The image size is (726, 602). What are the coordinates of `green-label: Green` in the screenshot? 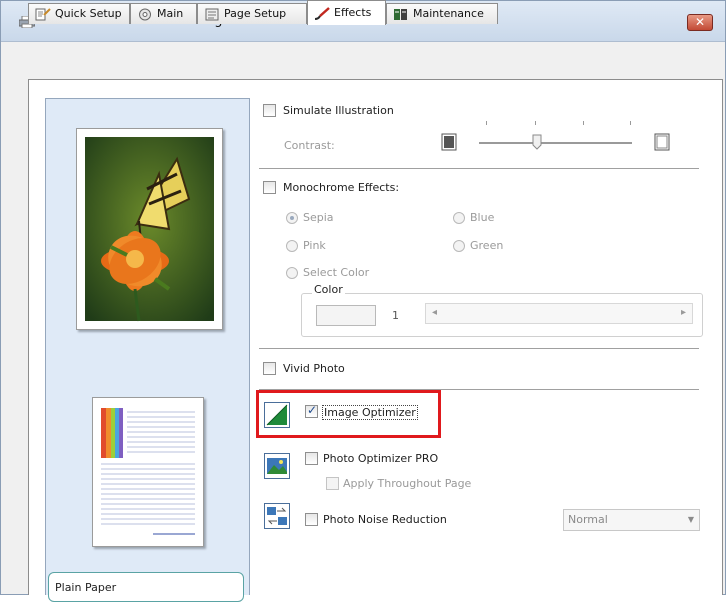 It's located at (487, 245).